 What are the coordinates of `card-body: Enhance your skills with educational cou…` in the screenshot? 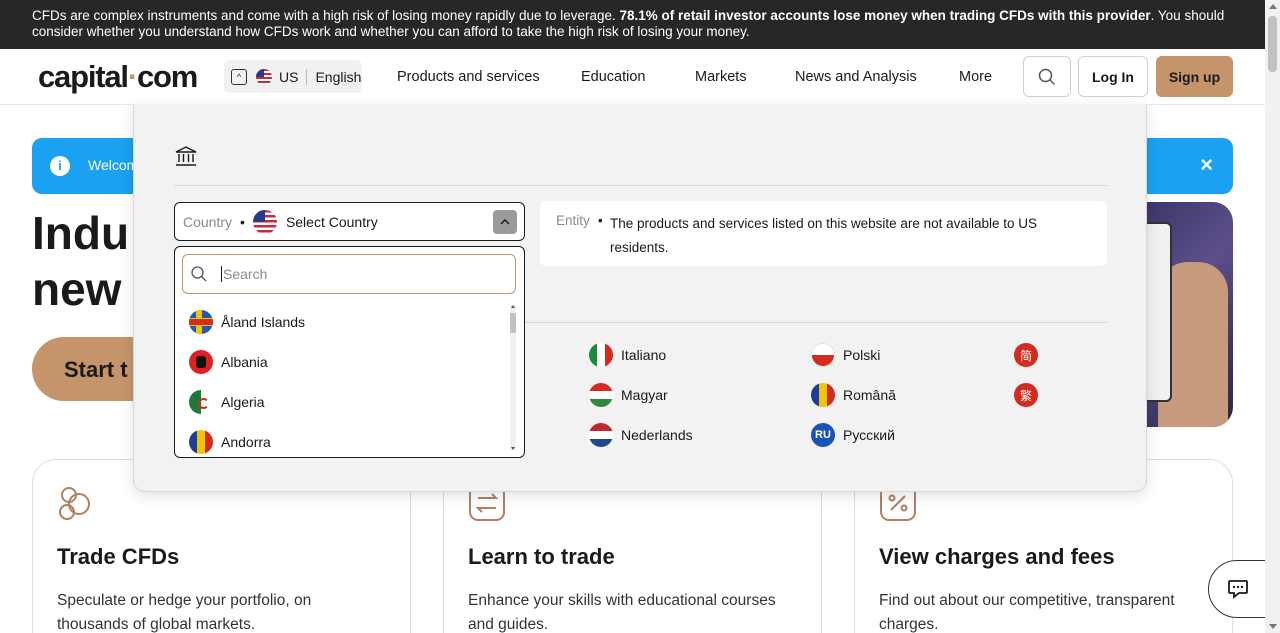 It's located at (622, 612).